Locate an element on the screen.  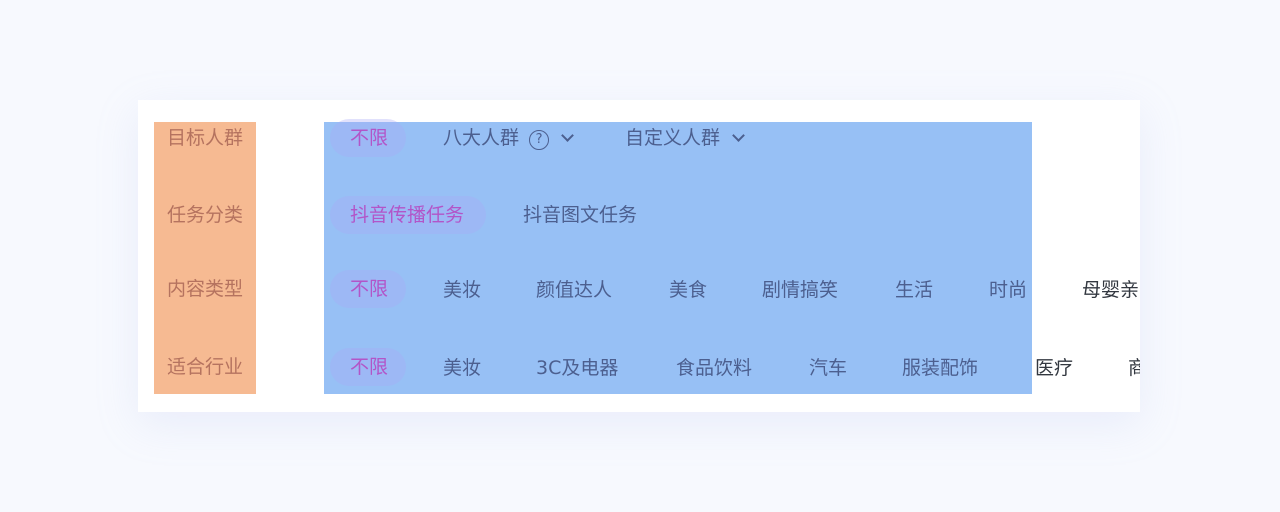
option-content-comedy: 剧情搞笑 is located at coordinates (800, 290).